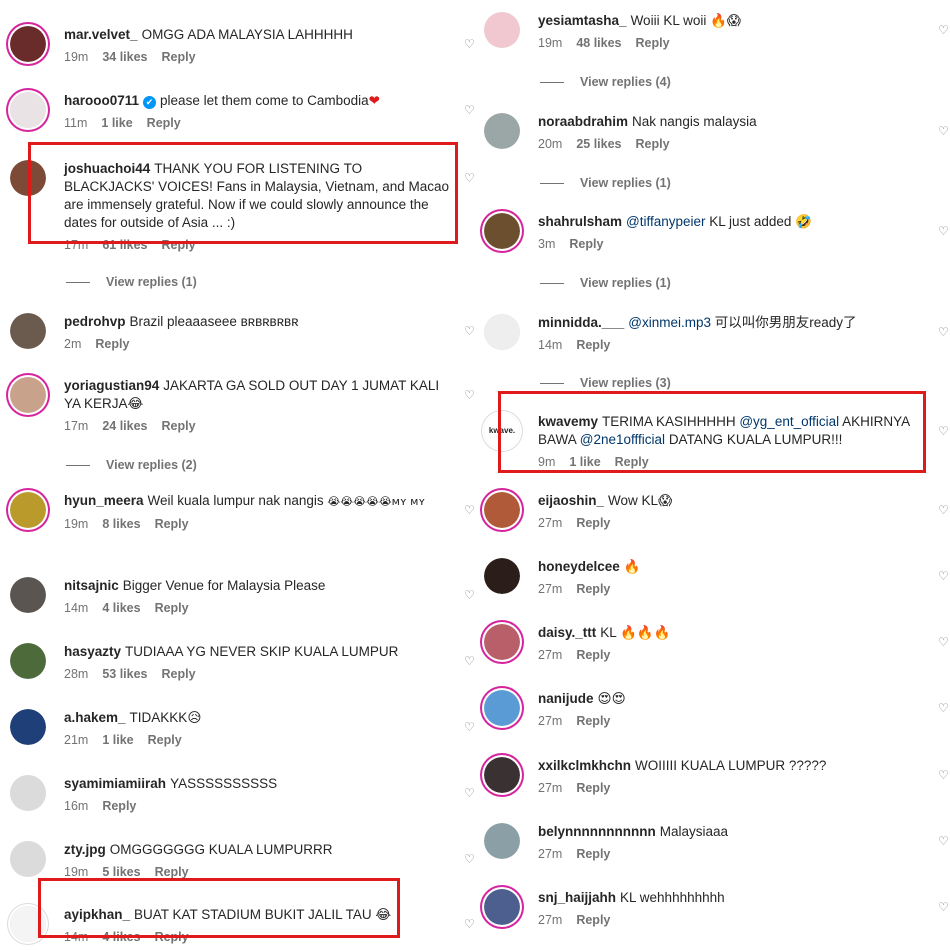  I want to click on comment-username: xxilkclmkhchn, so click(584, 765).